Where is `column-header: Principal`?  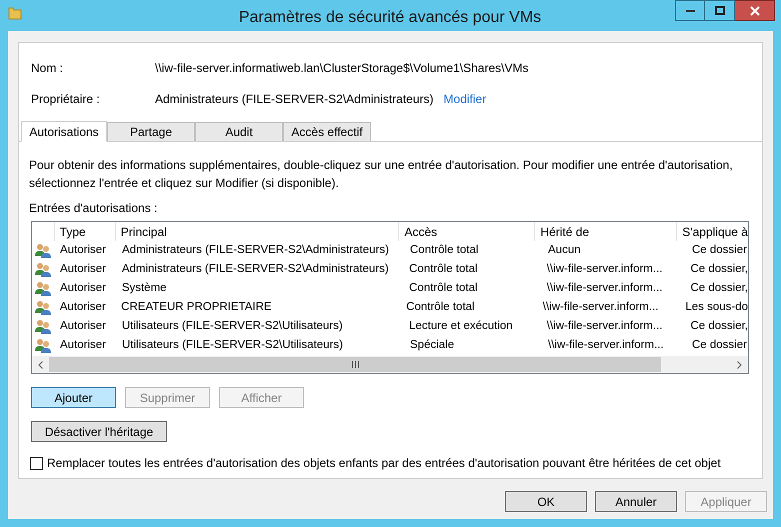
column-header: Principal is located at coordinates (256, 231).